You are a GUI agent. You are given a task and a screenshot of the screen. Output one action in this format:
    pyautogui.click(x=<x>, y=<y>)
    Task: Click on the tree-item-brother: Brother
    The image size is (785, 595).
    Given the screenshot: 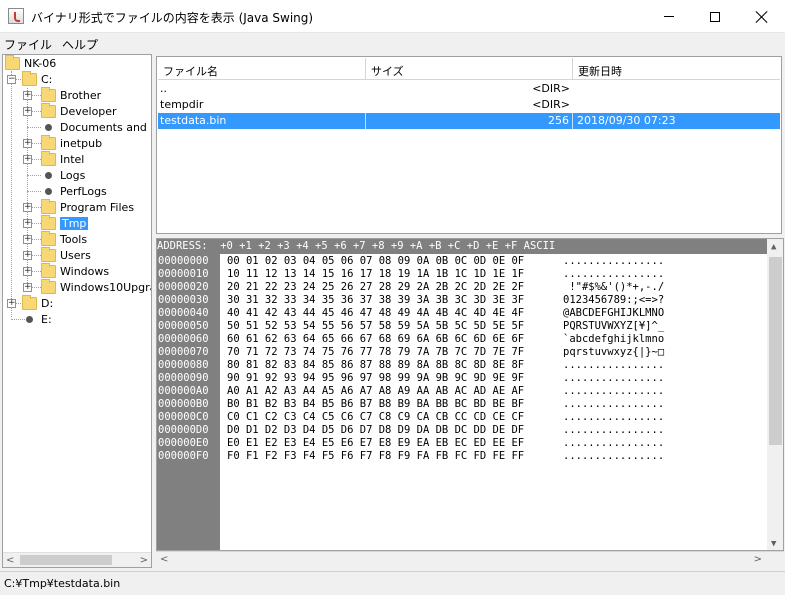 What is the action you would take?
    pyautogui.click(x=71, y=94)
    